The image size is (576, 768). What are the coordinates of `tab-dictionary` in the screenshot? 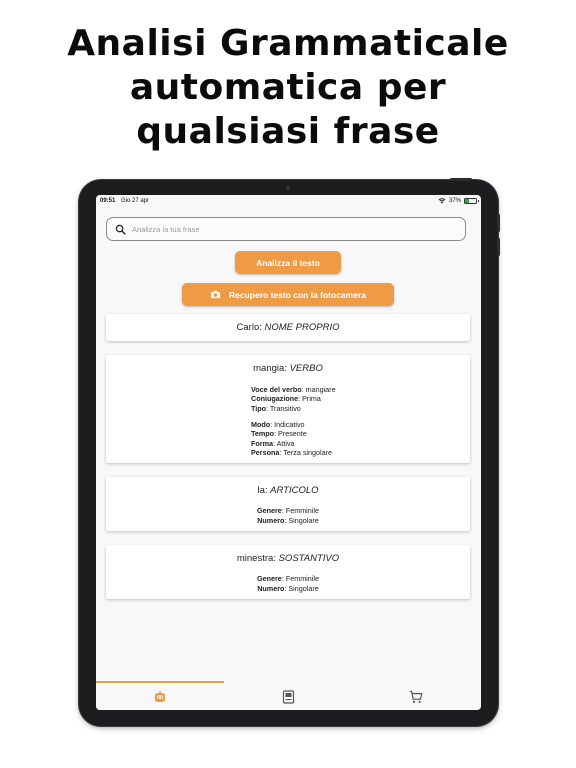 It's located at (288, 697).